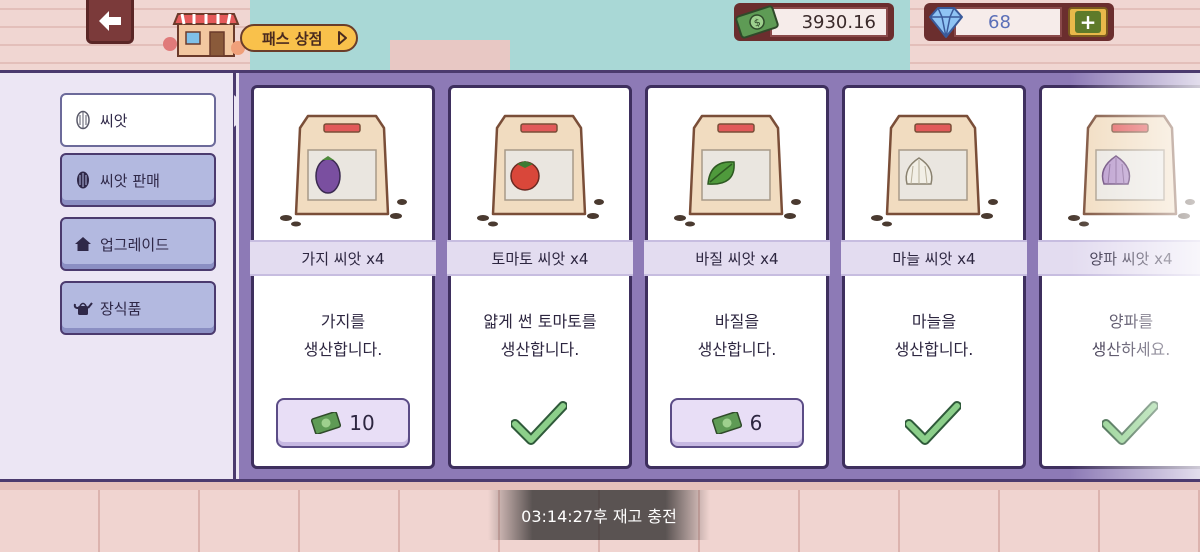 The image size is (1200, 552). I want to click on home-icon, so click(83, 244).